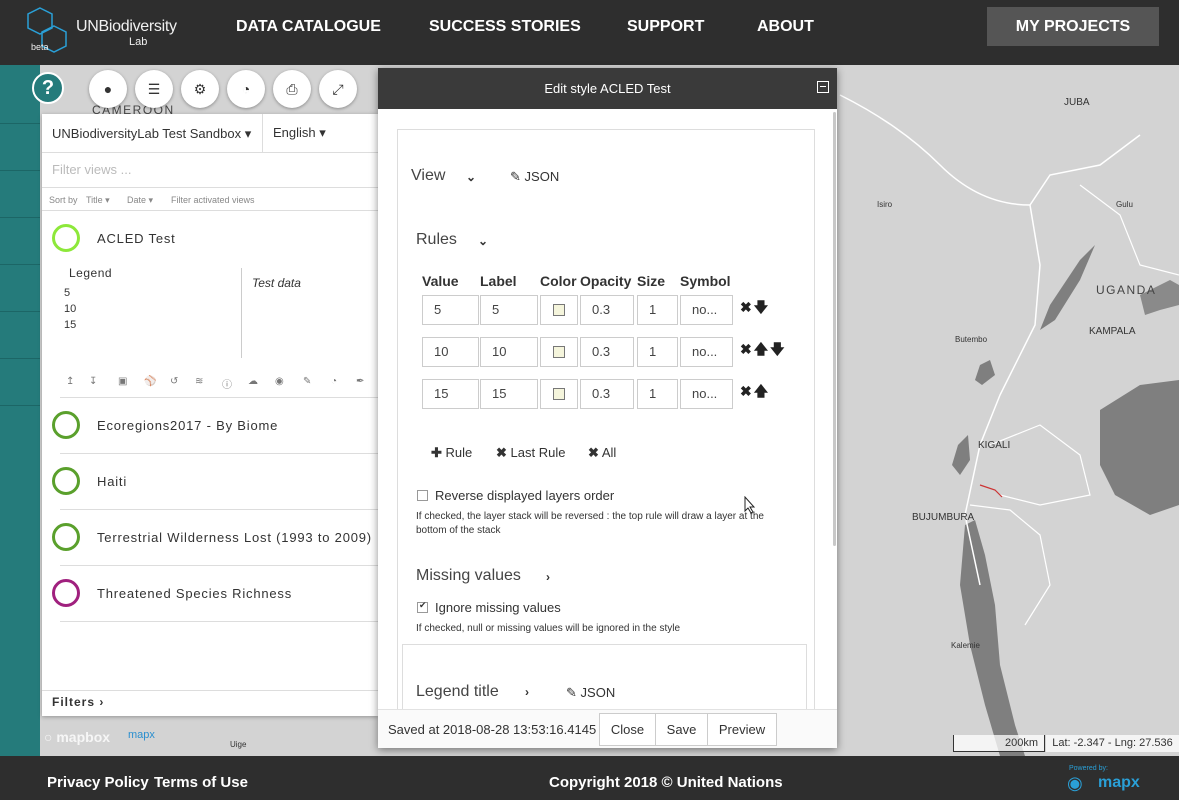 This screenshot has width=1179, height=800. I want to click on preview-button: Preview, so click(742, 729).